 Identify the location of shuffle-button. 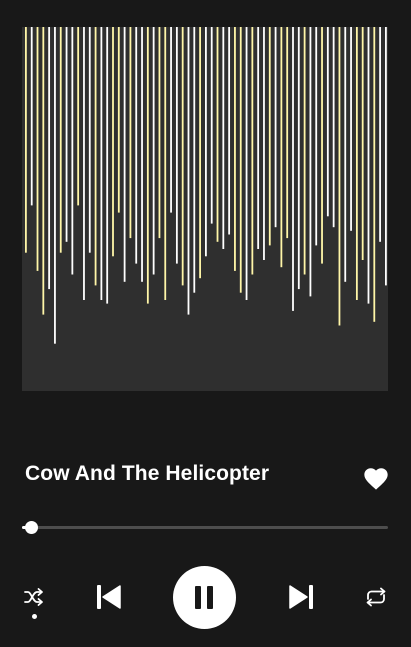
(34, 597).